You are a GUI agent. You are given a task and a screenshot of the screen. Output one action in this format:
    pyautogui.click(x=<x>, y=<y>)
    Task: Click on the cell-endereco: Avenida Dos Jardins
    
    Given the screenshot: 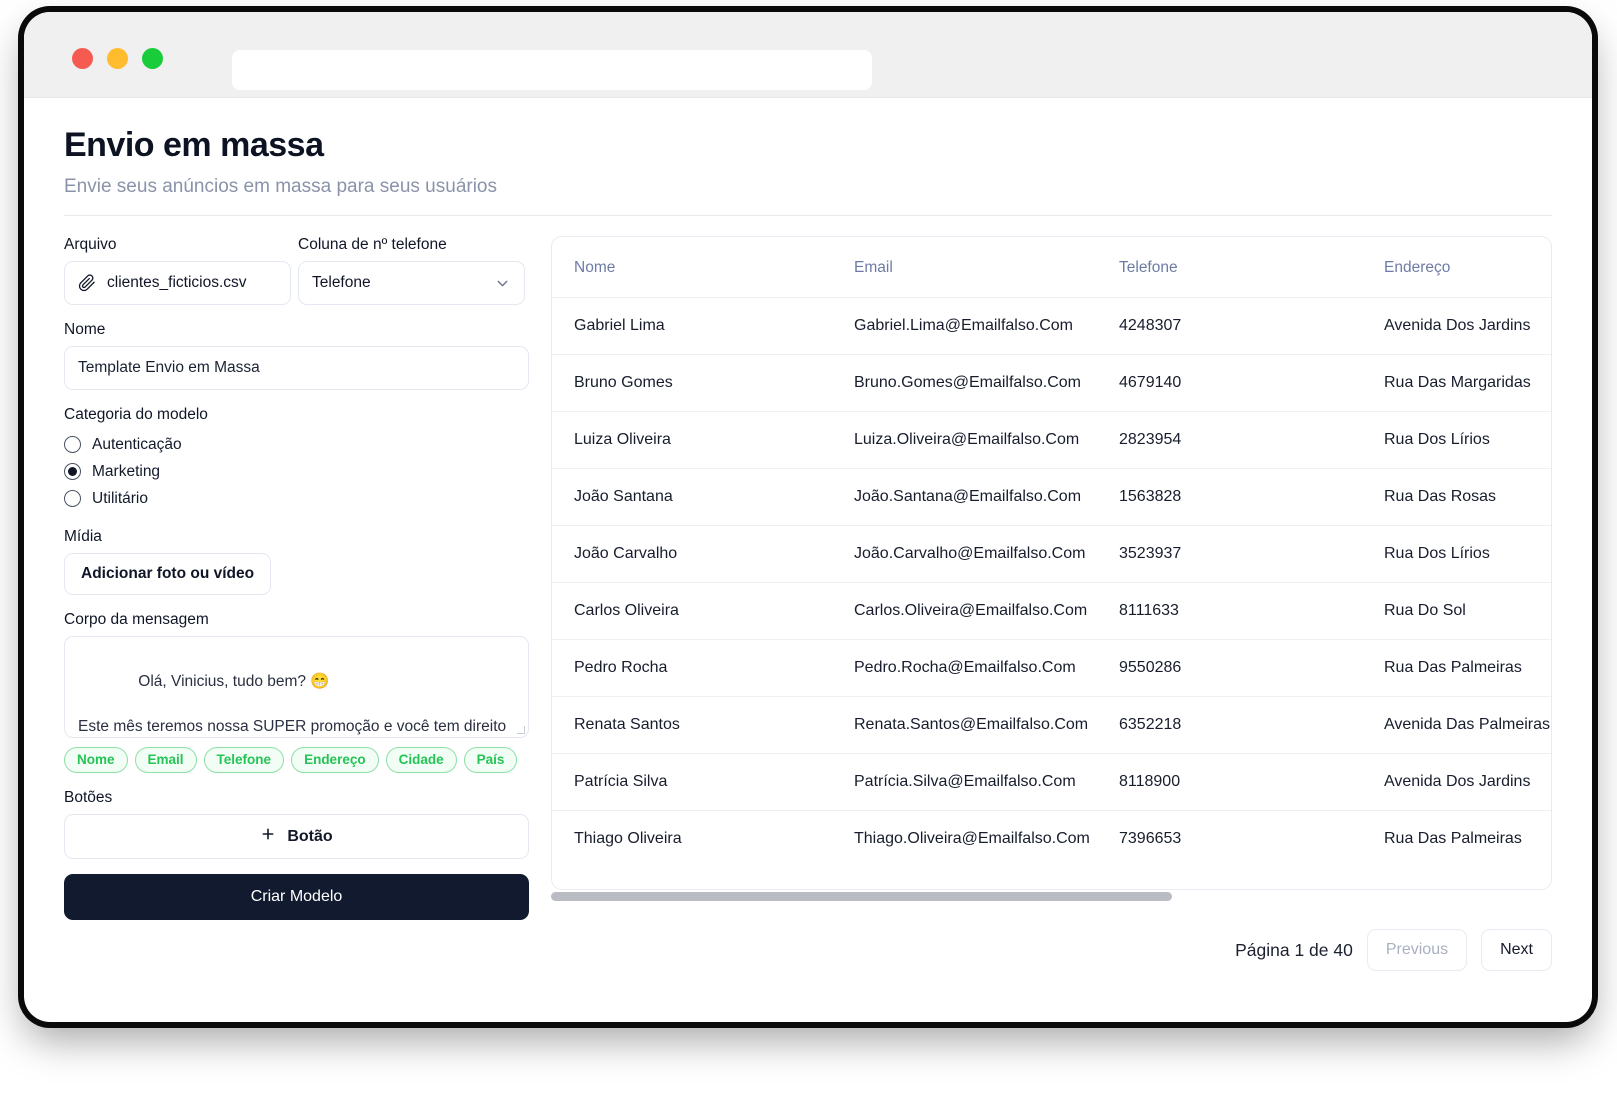 What is the action you would take?
    pyautogui.click(x=1456, y=326)
    